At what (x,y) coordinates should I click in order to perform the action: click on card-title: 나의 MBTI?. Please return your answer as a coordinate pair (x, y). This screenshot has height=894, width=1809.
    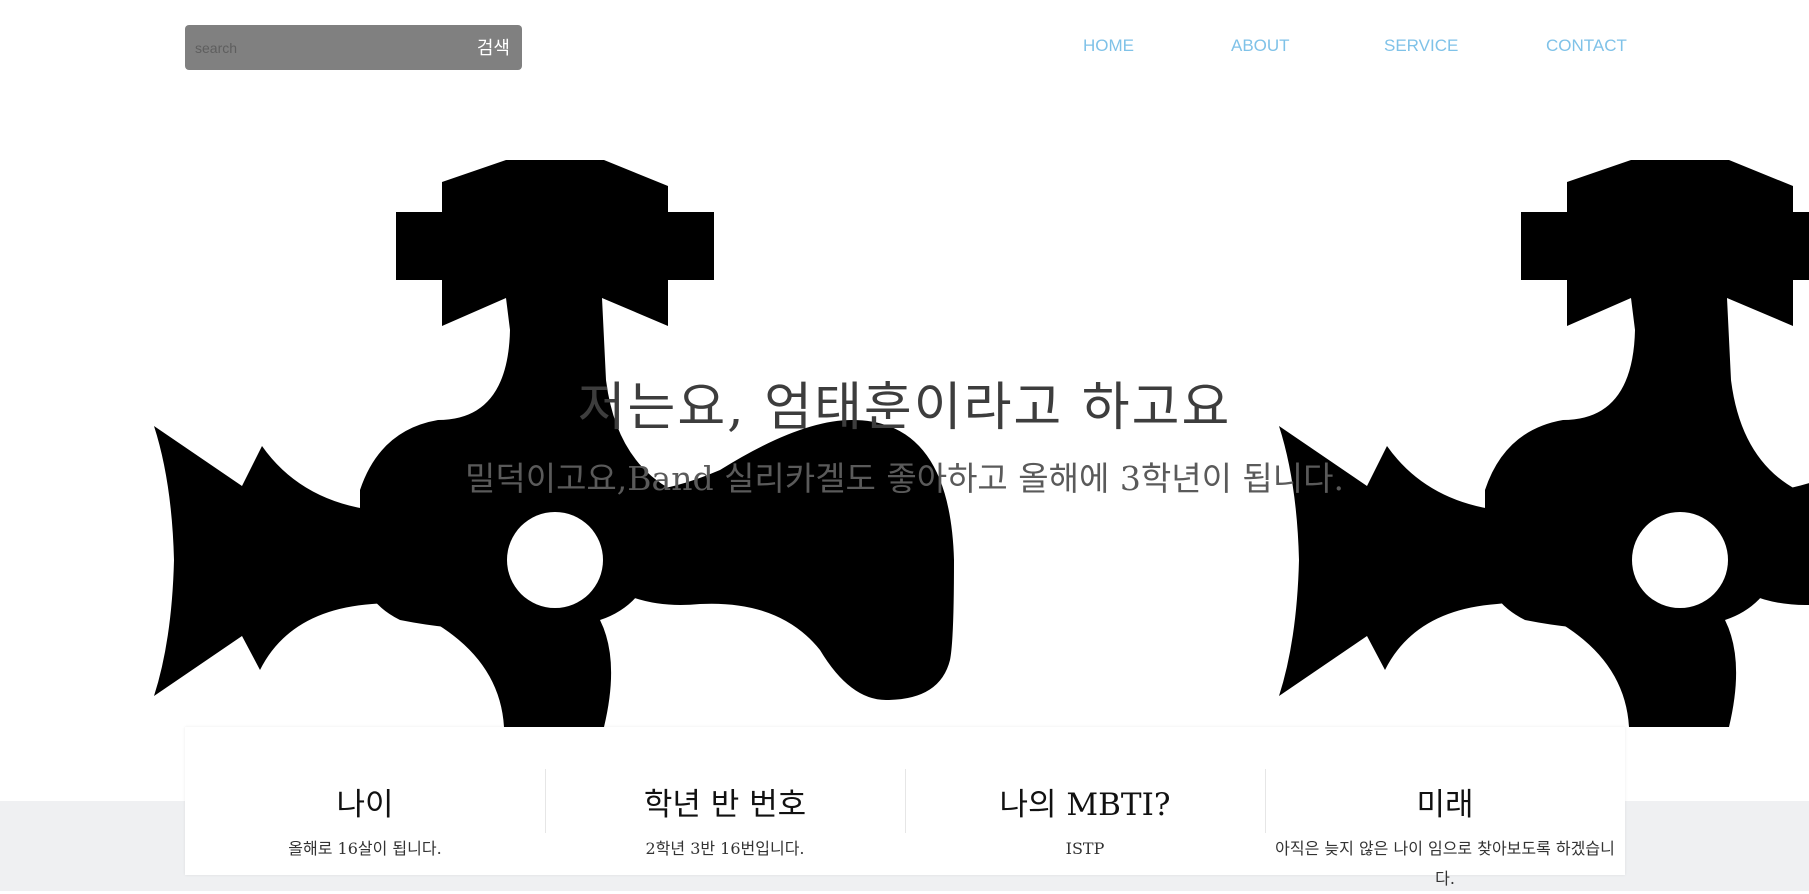
    Looking at the image, I should click on (1085, 805).